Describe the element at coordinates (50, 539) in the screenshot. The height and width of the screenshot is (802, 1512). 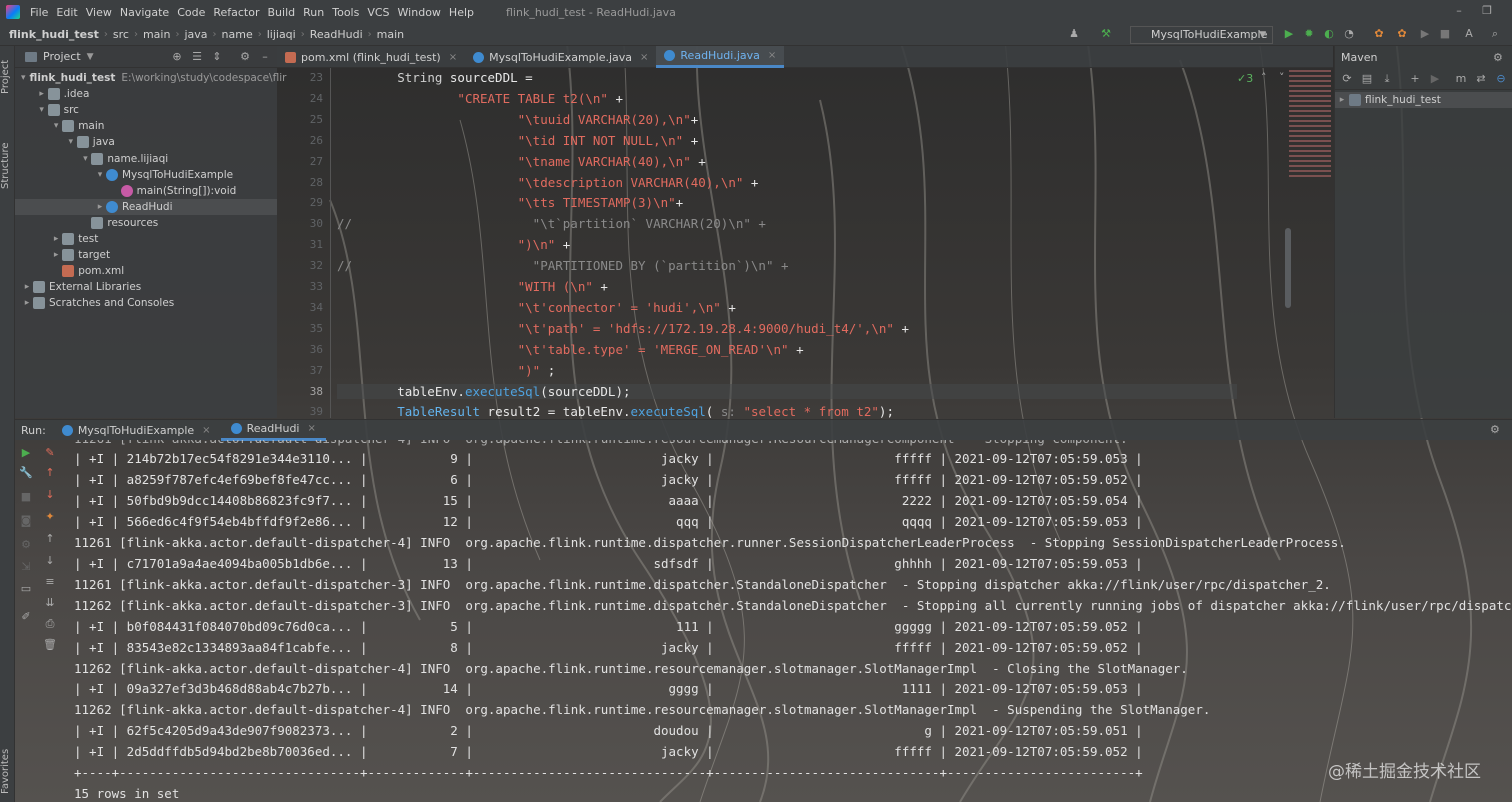
I see `up-icon: ↑` at that location.